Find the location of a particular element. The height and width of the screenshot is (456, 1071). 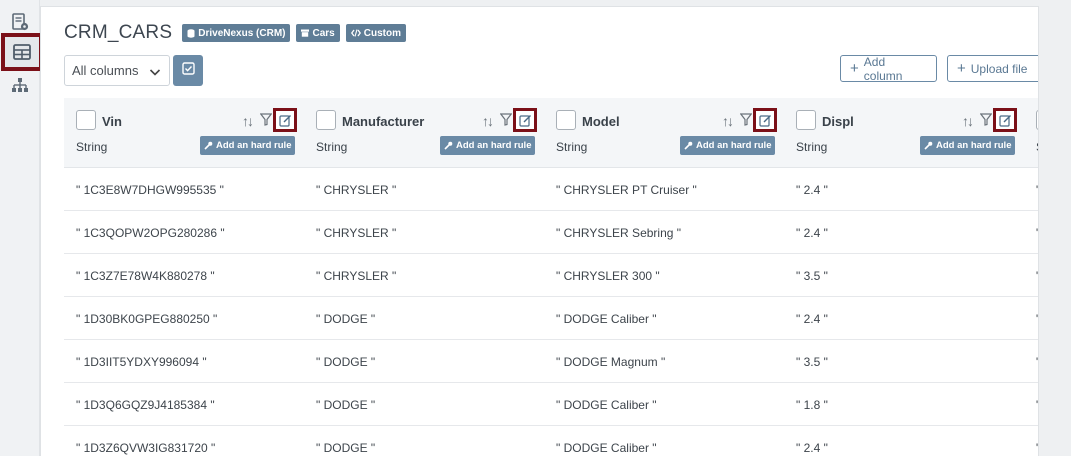

table-cell: " 1D30BK0GPEG880250 " is located at coordinates (147, 319).